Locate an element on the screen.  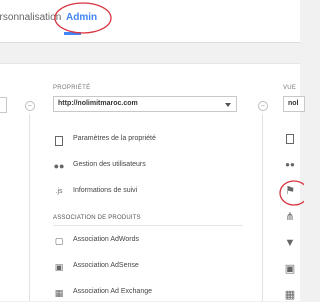
view-channel-grouping-icon: ⋔ is located at coordinates (290, 217).